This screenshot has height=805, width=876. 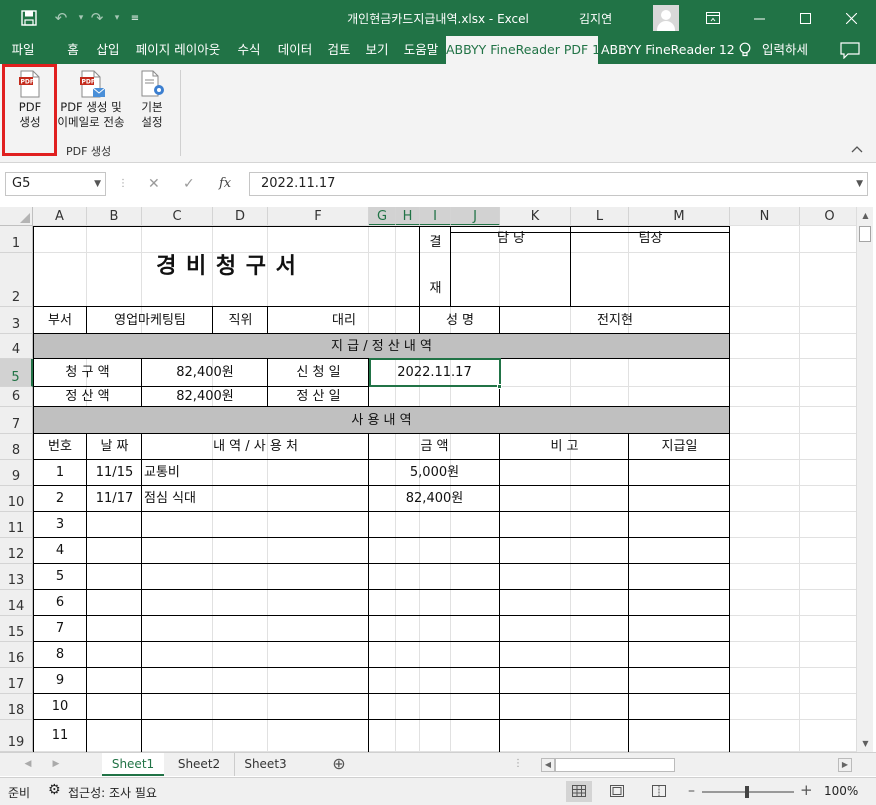 I want to click on row-header-9: 9, so click(x=16, y=473).